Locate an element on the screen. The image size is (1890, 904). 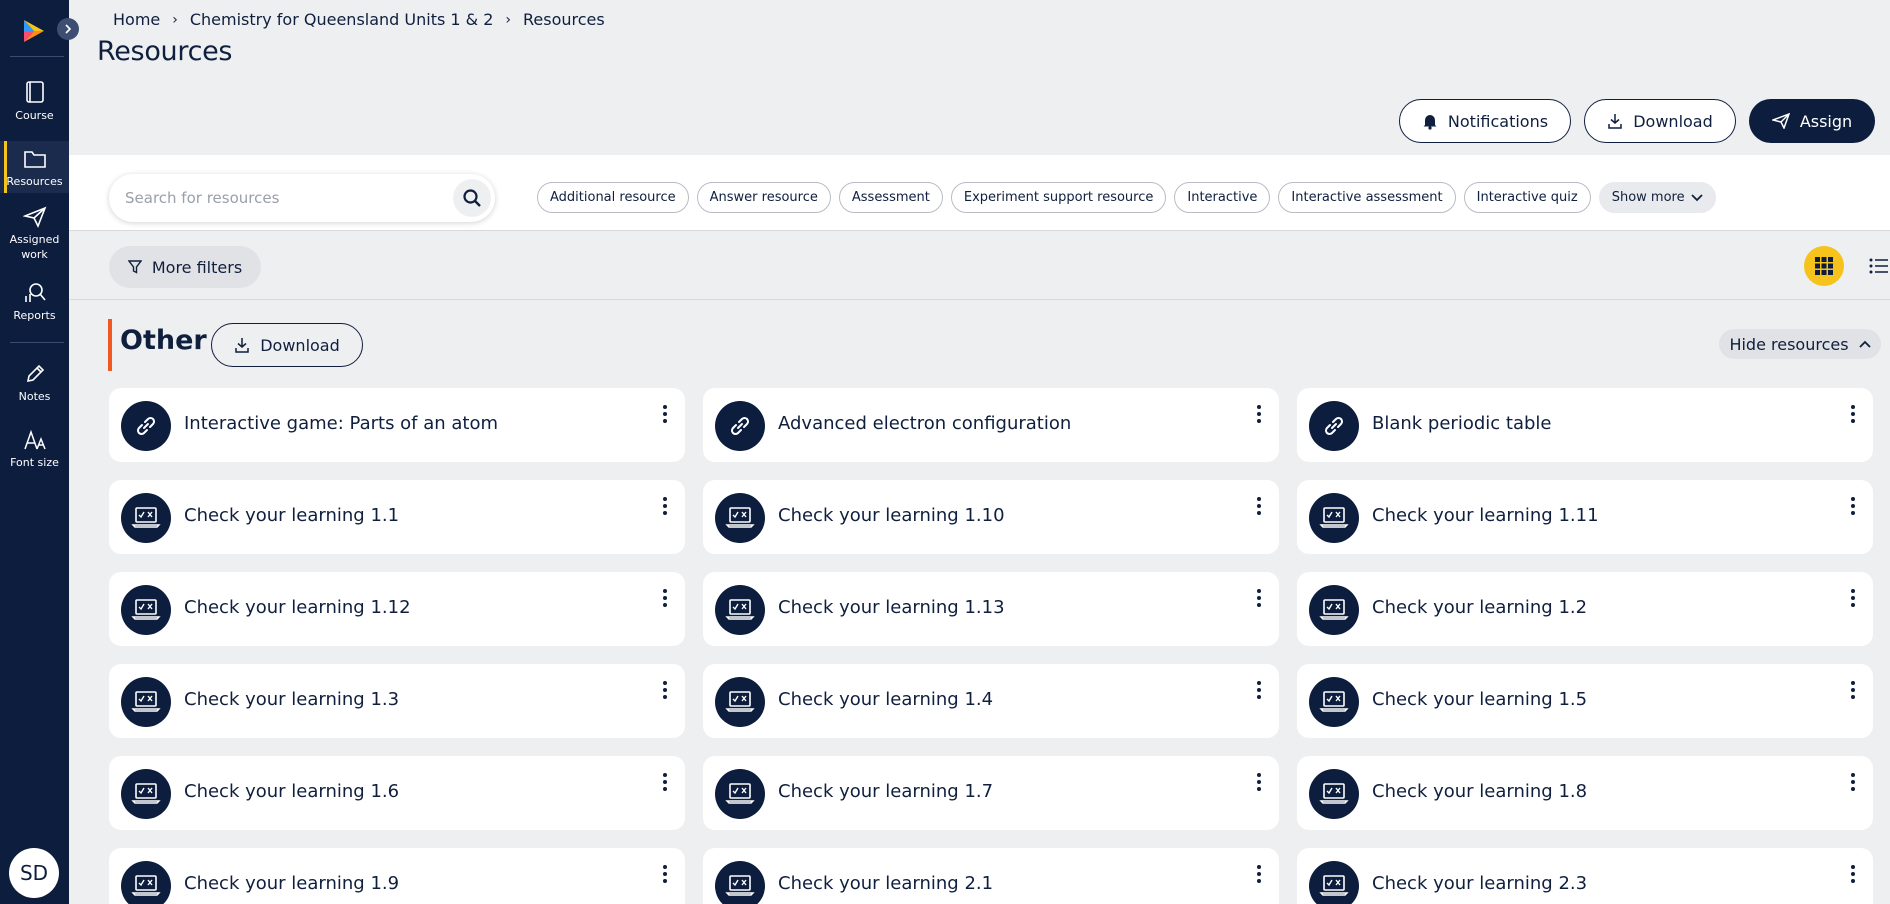
grid-icon is located at coordinates (1824, 266).